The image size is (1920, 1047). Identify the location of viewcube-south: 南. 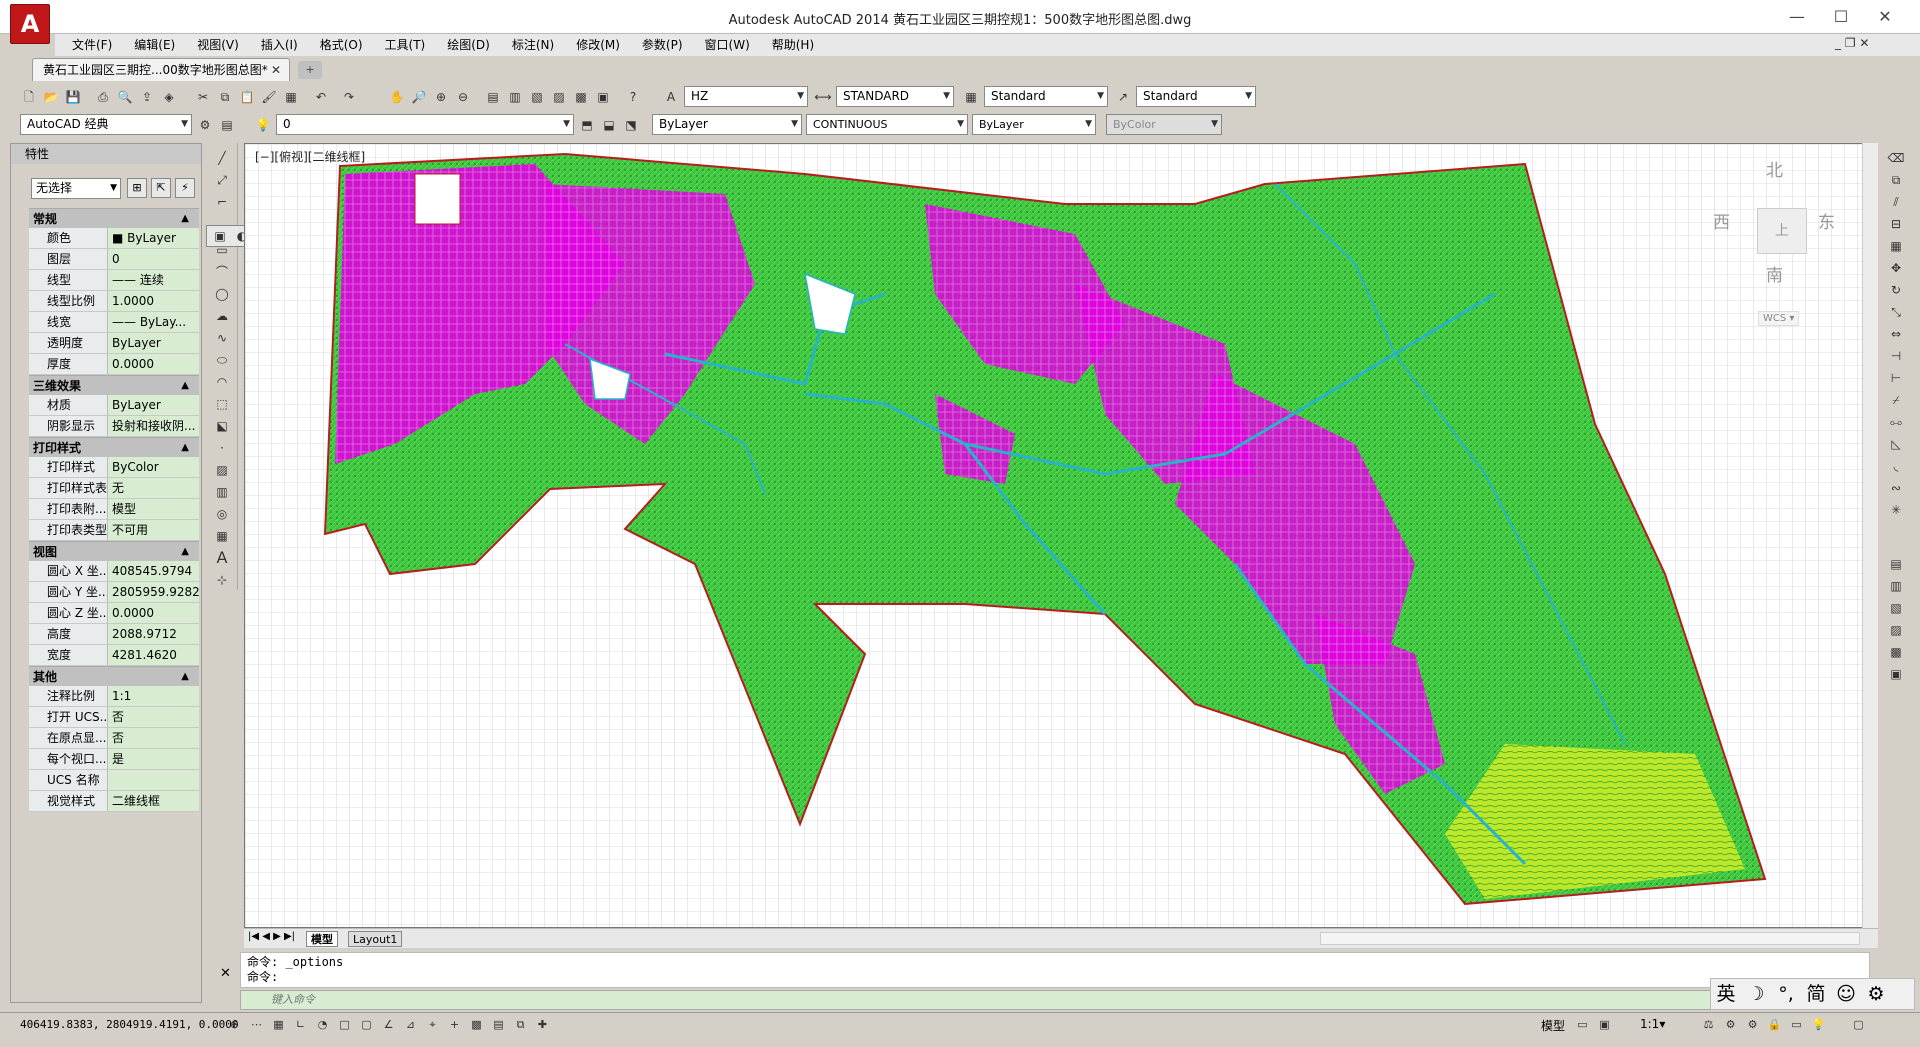
(1774, 273).